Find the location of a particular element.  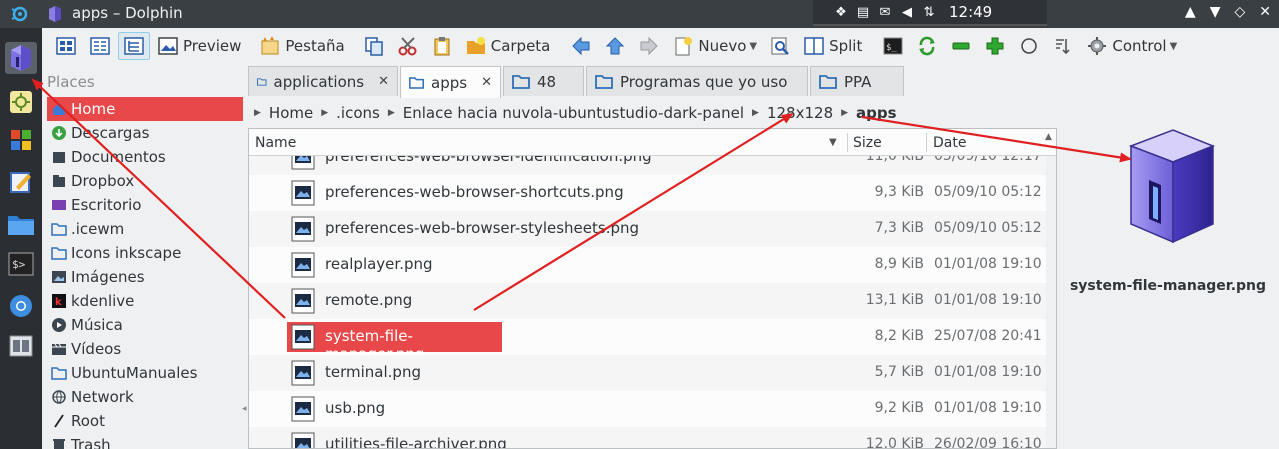

cut-button is located at coordinates (408, 46).